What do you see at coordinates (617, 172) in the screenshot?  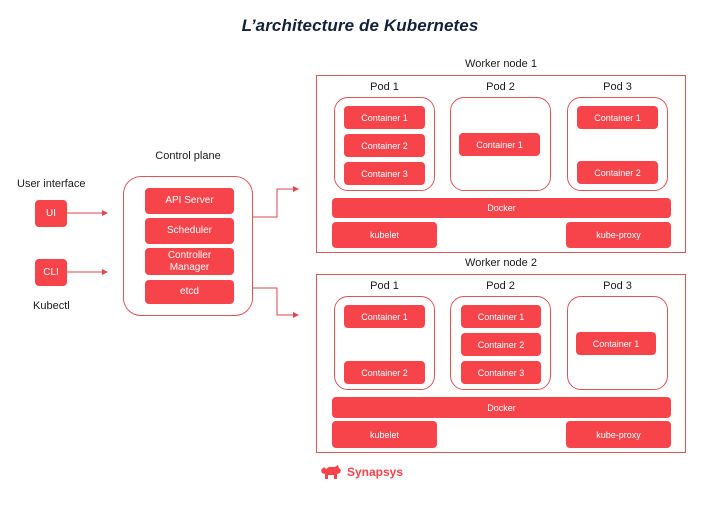 I see `node1-pod3-container-2: Container 2` at bounding box center [617, 172].